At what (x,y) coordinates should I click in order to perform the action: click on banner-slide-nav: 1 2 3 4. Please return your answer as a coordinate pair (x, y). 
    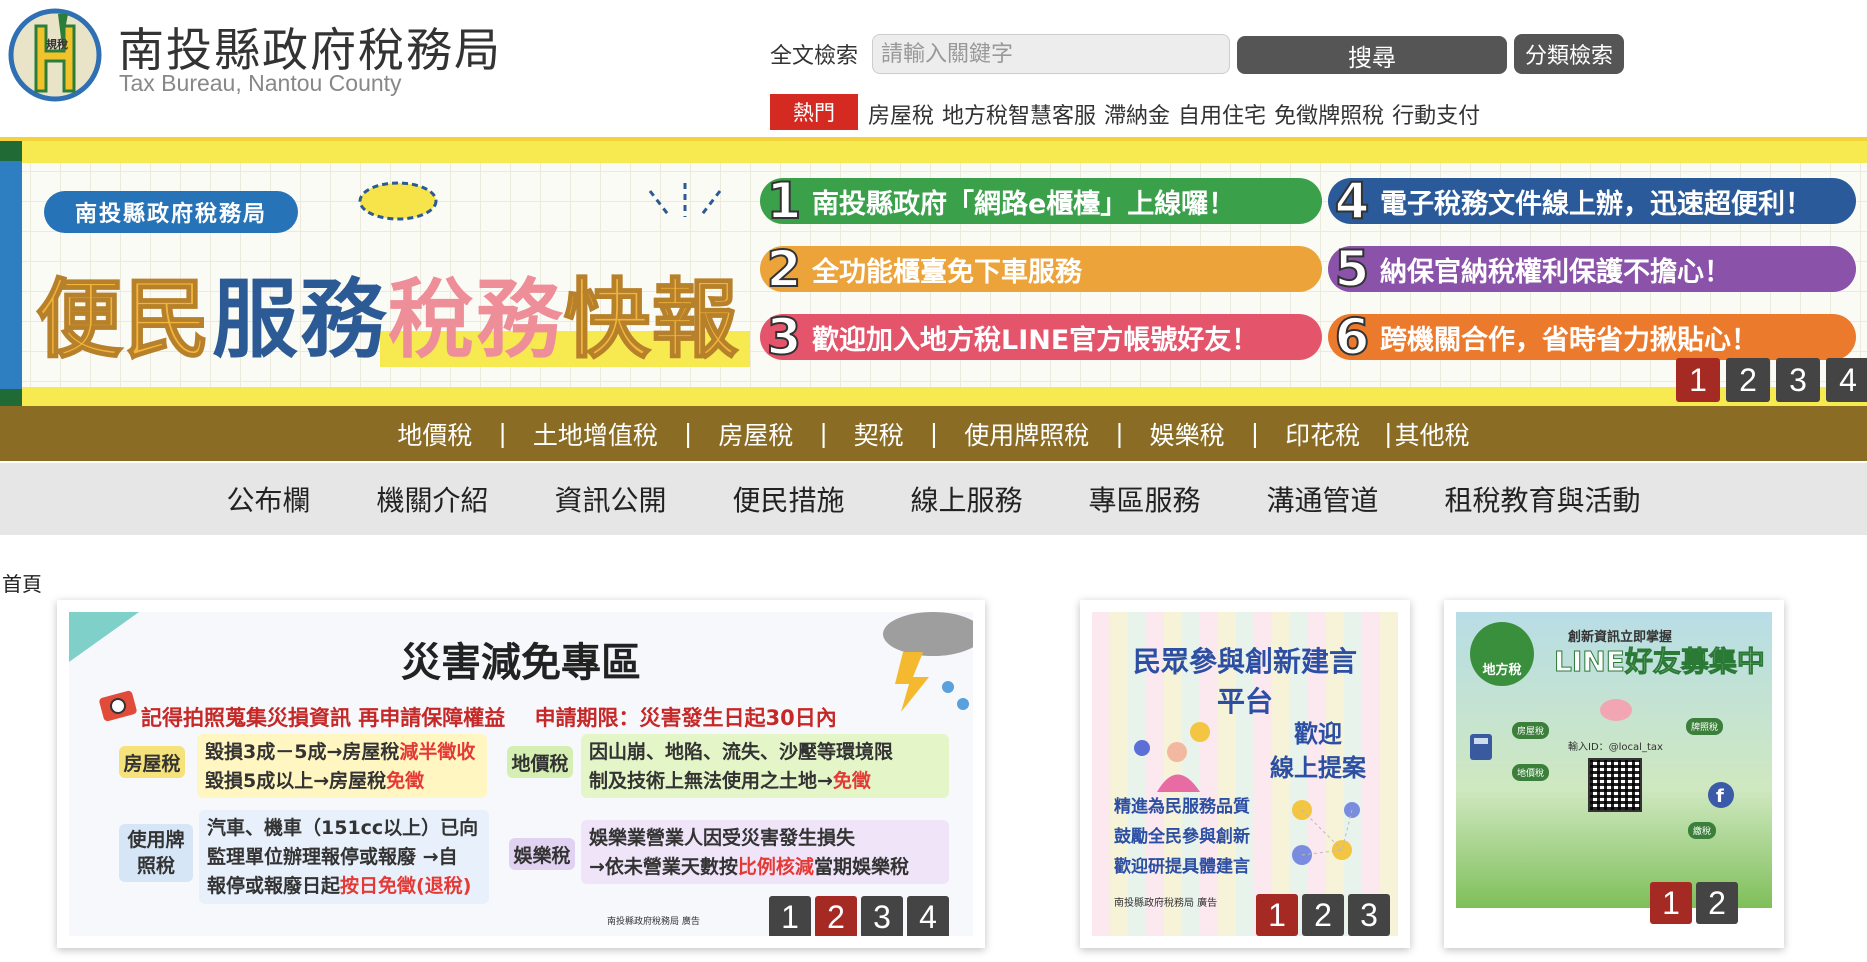
    Looking at the image, I should click on (1771, 380).